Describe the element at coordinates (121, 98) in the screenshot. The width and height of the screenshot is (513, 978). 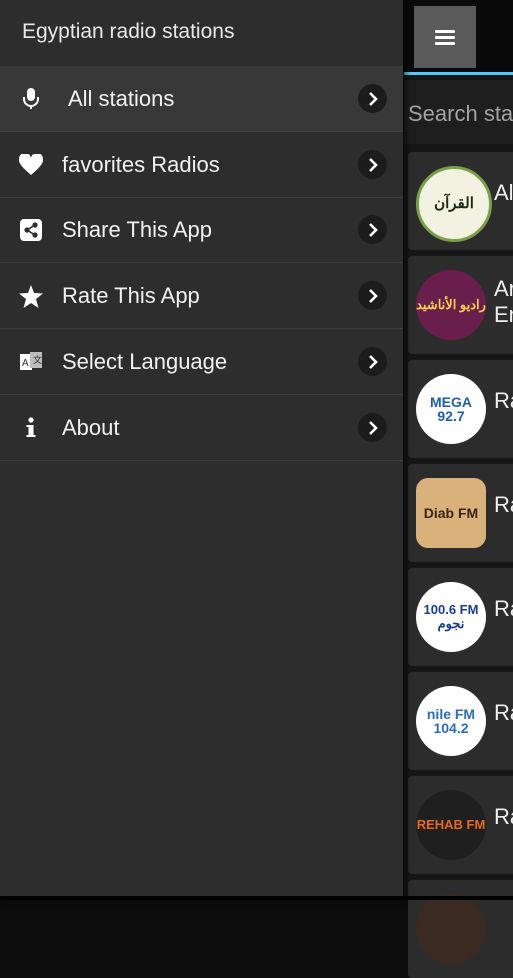
I see `menu-item-label: All stations` at that location.